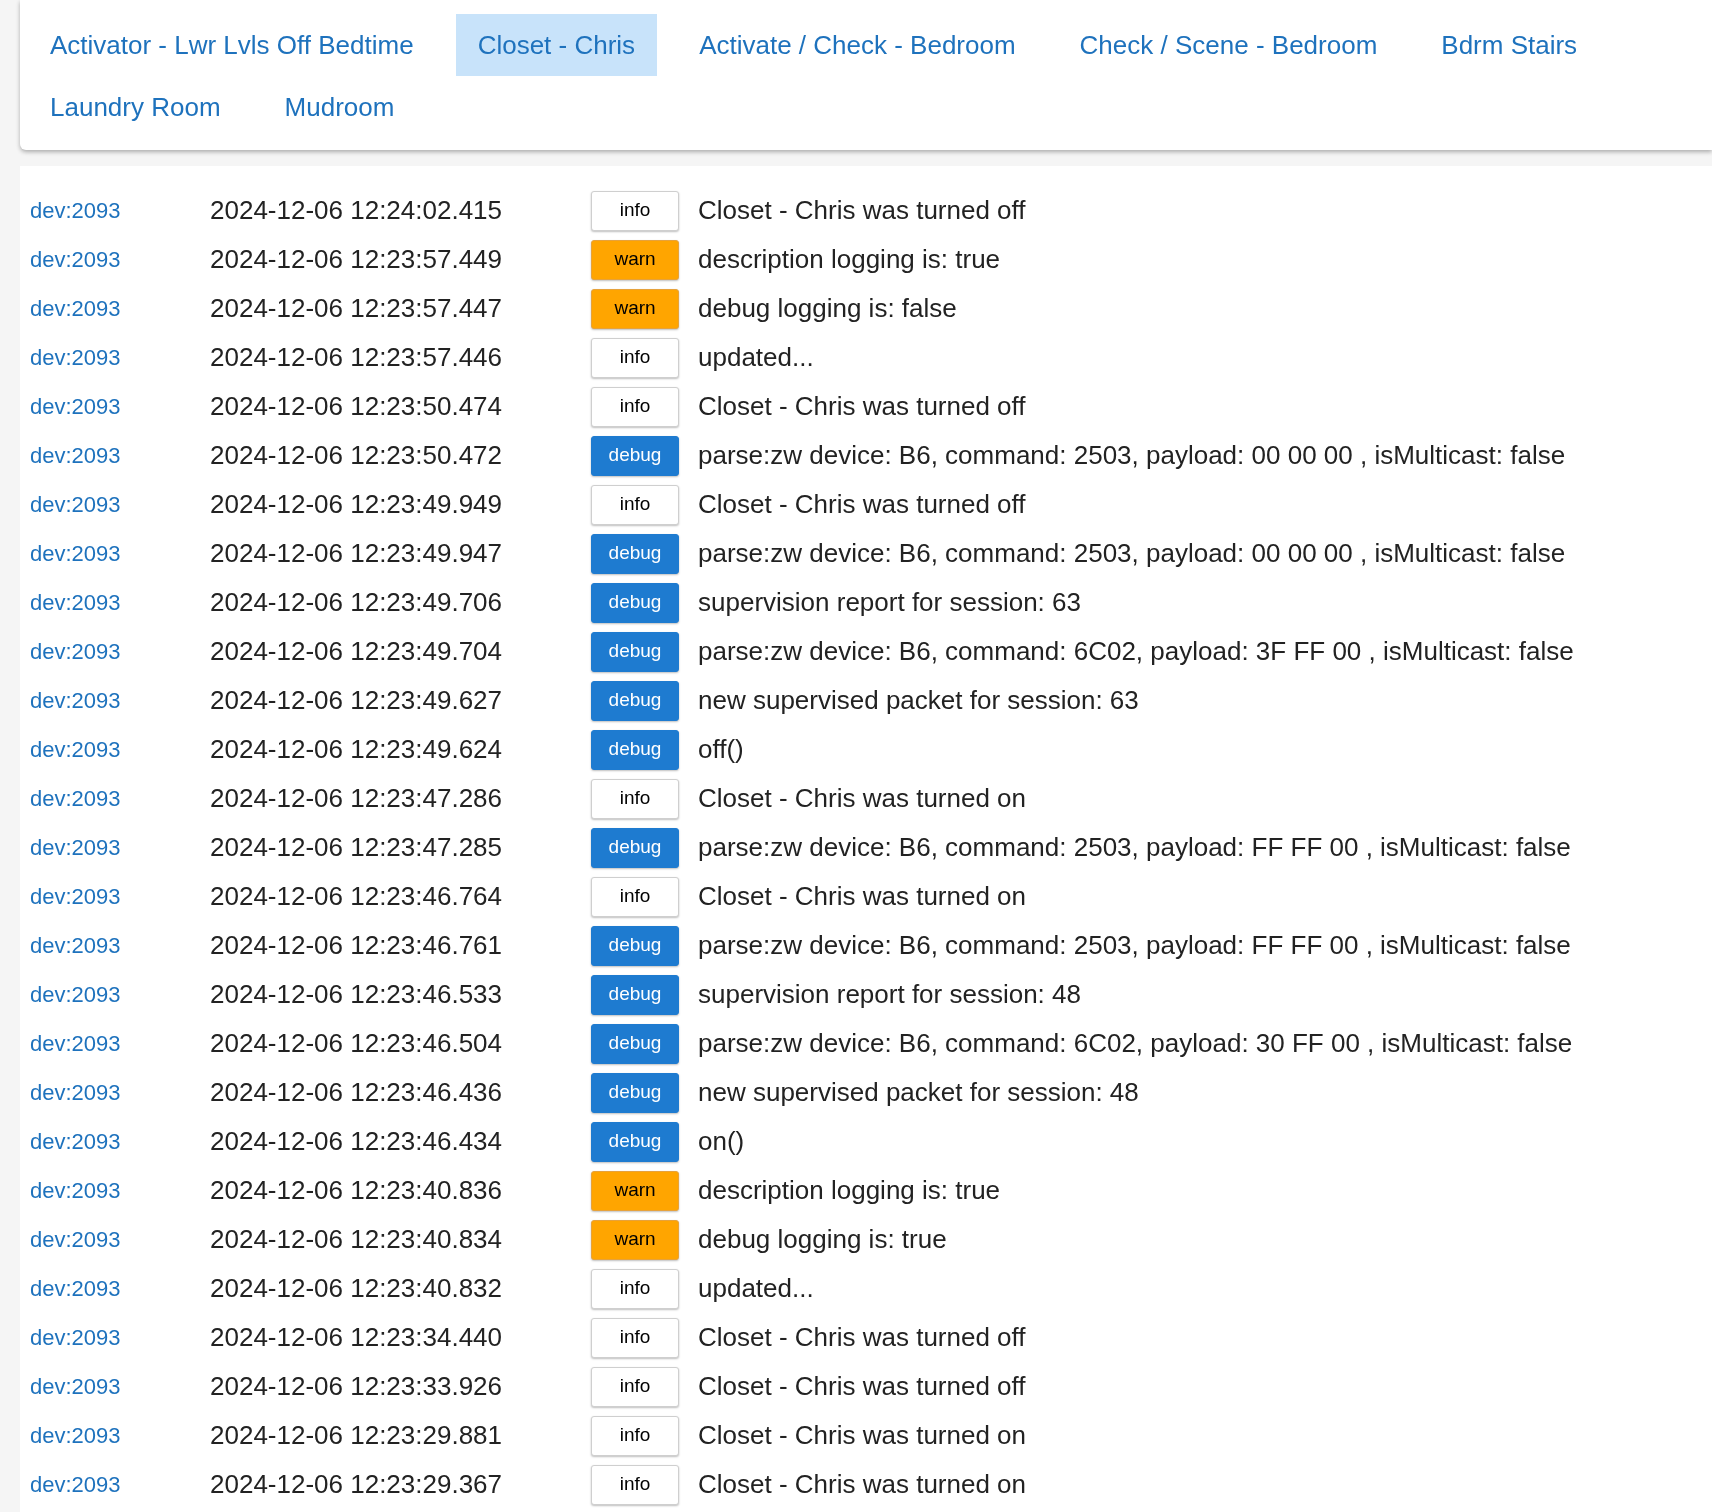 Image resolution: width=1712 pixels, height=1512 pixels. I want to click on tab: Mudroom, so click(339, 107).